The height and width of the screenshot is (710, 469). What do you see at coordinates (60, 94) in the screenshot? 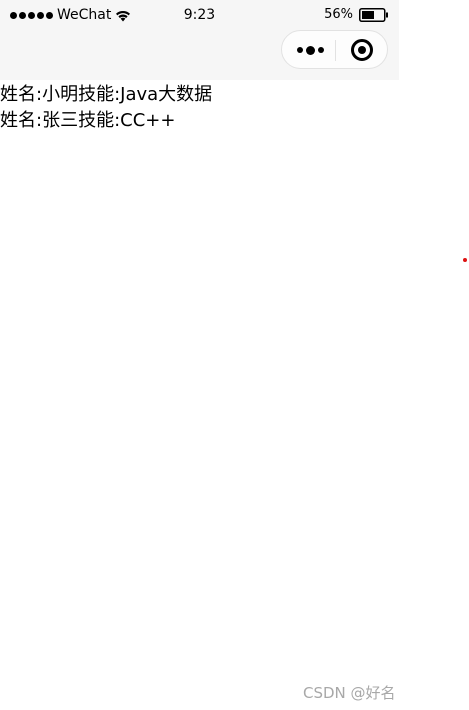
I see `name-value: 小明` at bounding box center [60, 94].